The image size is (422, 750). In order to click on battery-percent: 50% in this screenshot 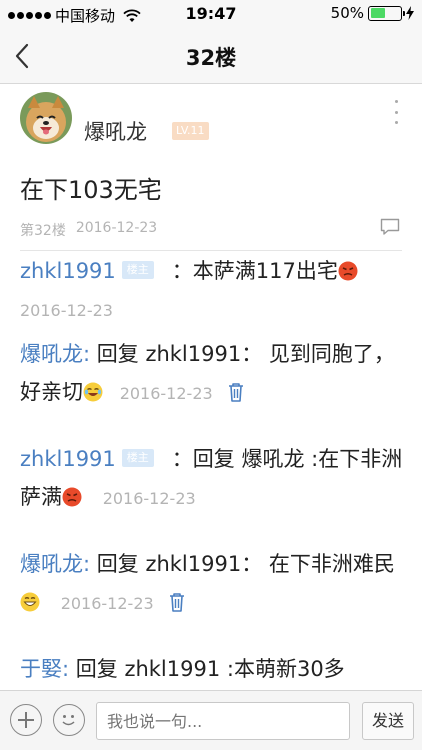, I will do `click(347, 13)`.